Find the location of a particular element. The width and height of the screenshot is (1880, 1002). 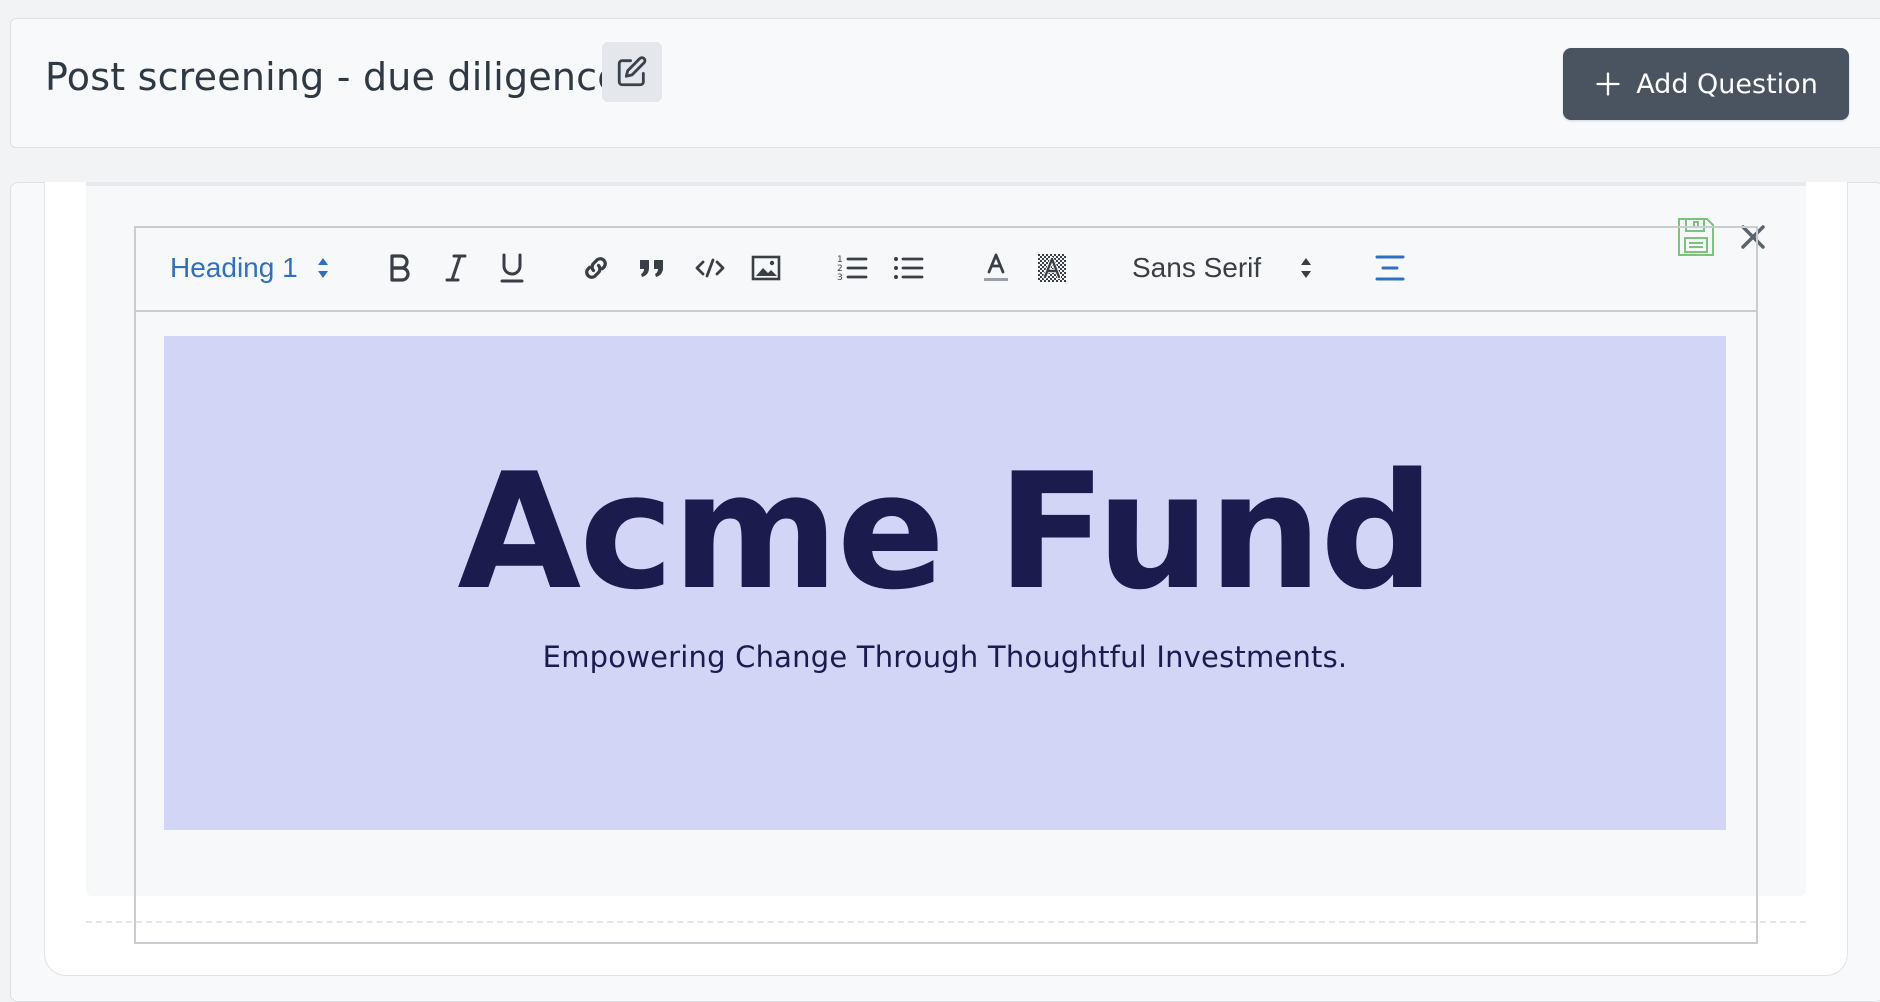

add-question-button: Add Question is located at coordinates (1706, 84).